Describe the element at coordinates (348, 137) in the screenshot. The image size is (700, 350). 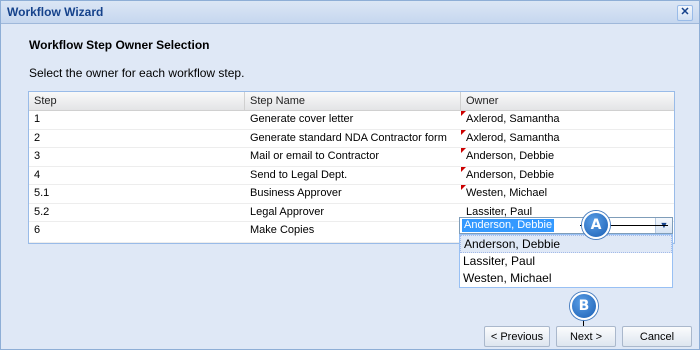
I see `step-name-cell: Generate standard NDA Contractor form` at that location.